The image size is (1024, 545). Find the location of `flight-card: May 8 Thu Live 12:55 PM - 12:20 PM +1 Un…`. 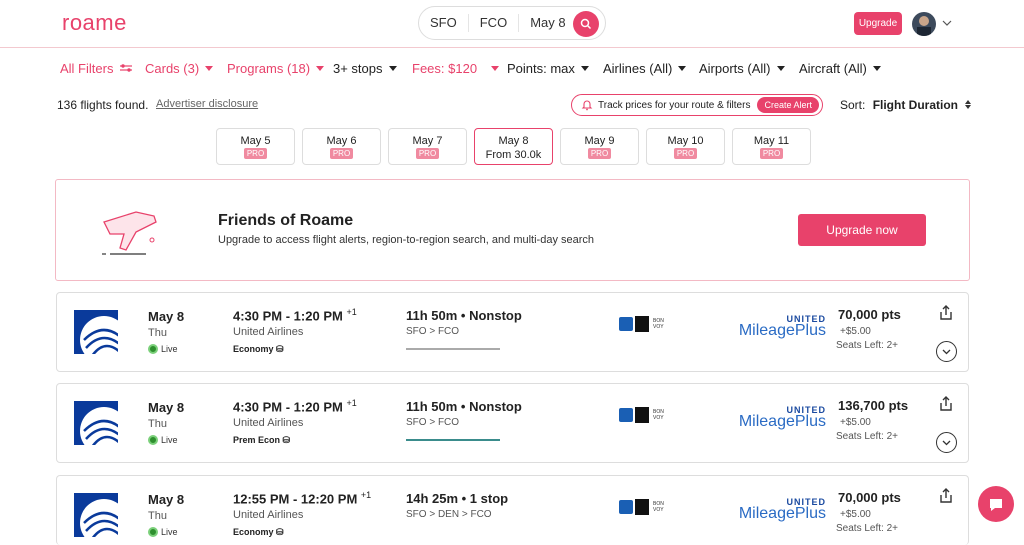

flight-card: May 8 Thu Live 12:55 PM - 12:20 PM +1 Un… is located at coordinates (512, 510).